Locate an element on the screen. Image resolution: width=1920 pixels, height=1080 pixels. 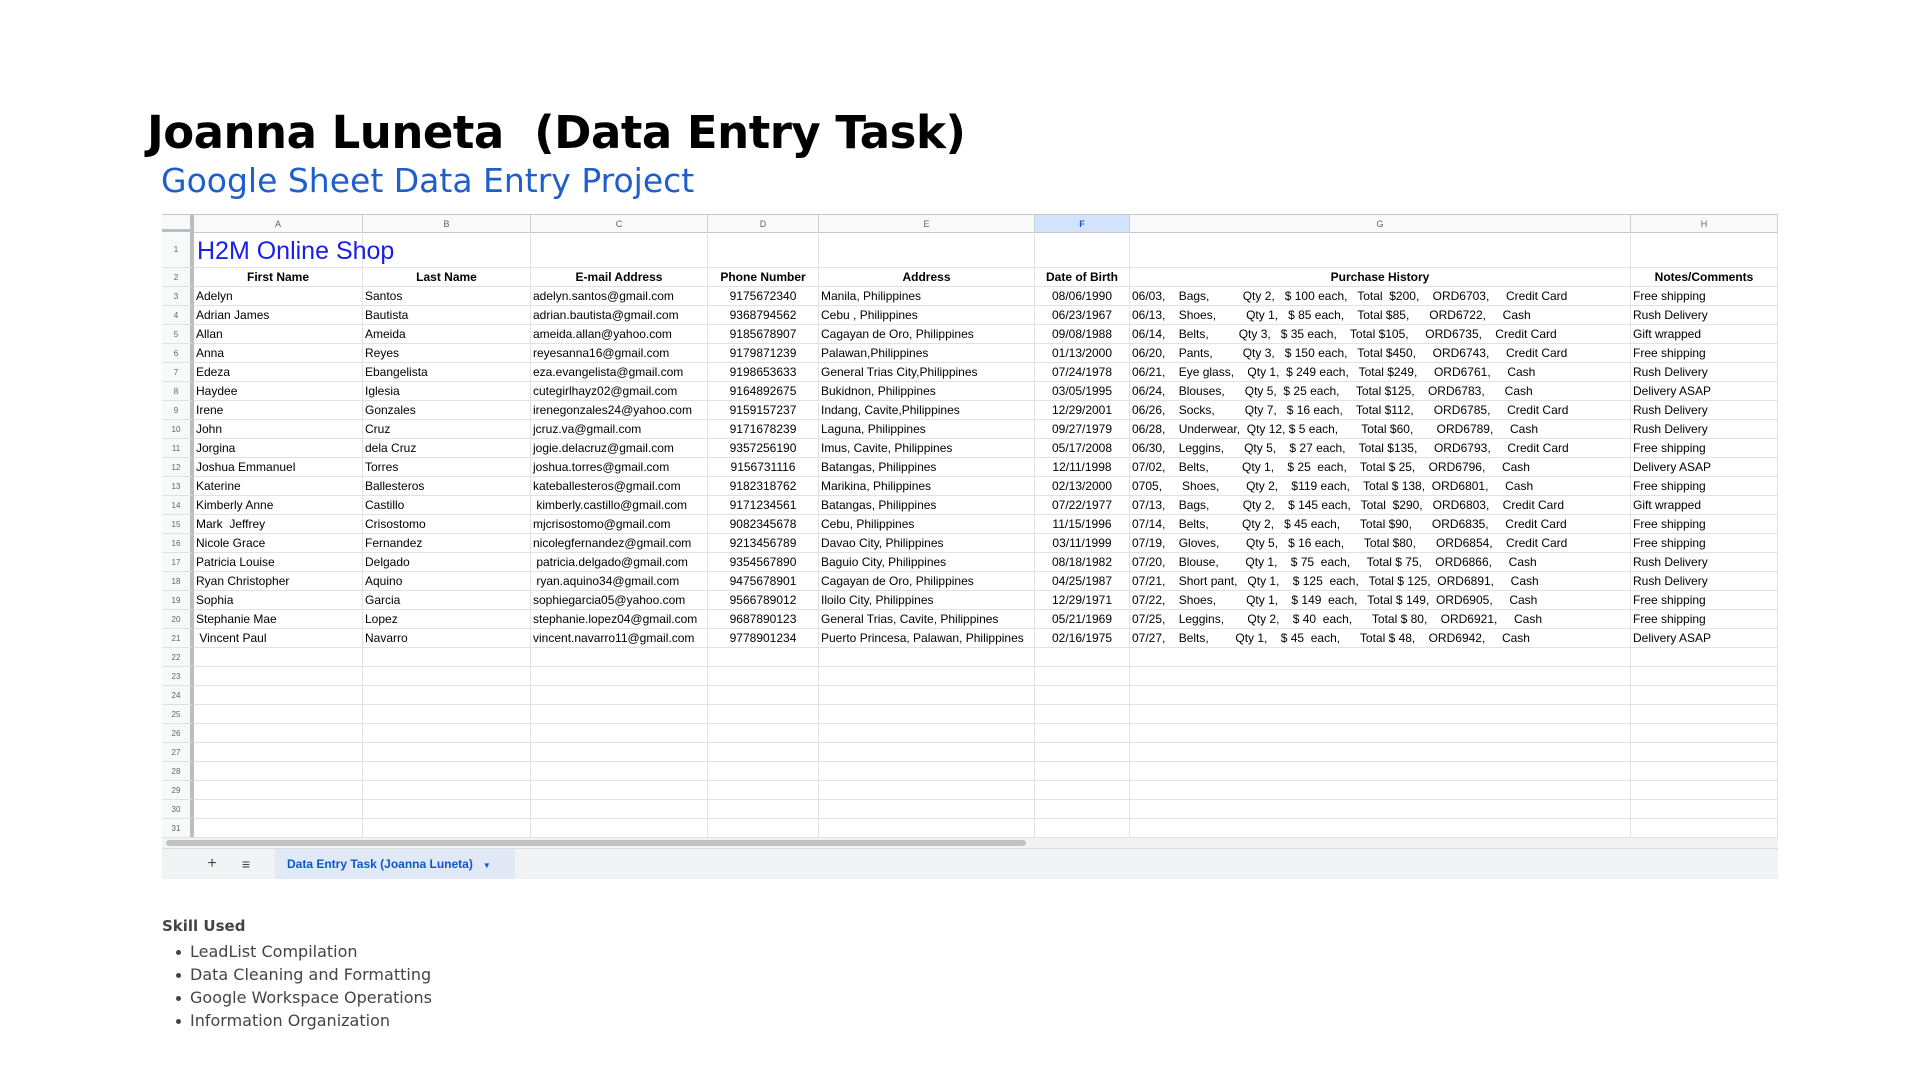
row-header: 24 is located at coordinates (178, 695).